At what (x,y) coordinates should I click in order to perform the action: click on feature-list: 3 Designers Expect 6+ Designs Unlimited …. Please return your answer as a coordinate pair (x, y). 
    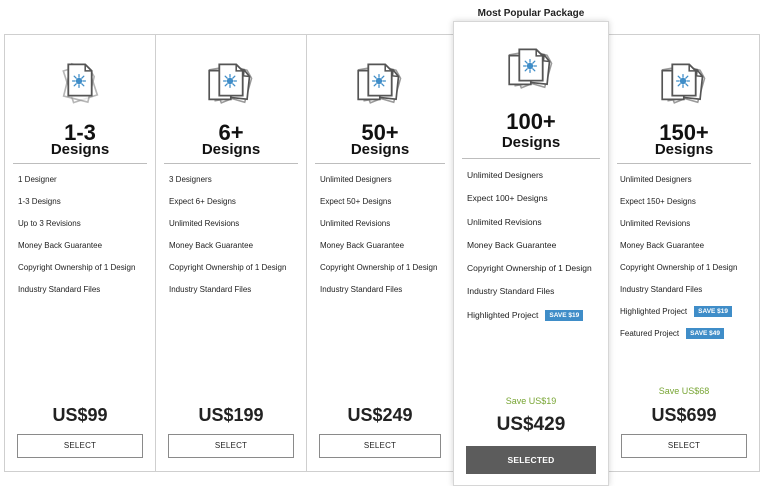
    Looking at the image, I should click on (234, 240).